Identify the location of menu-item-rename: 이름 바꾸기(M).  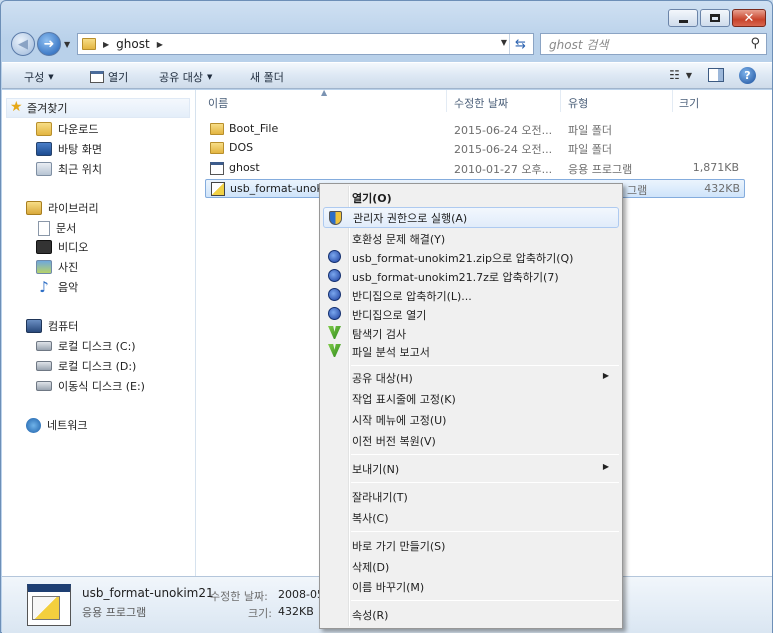
(471, 586).